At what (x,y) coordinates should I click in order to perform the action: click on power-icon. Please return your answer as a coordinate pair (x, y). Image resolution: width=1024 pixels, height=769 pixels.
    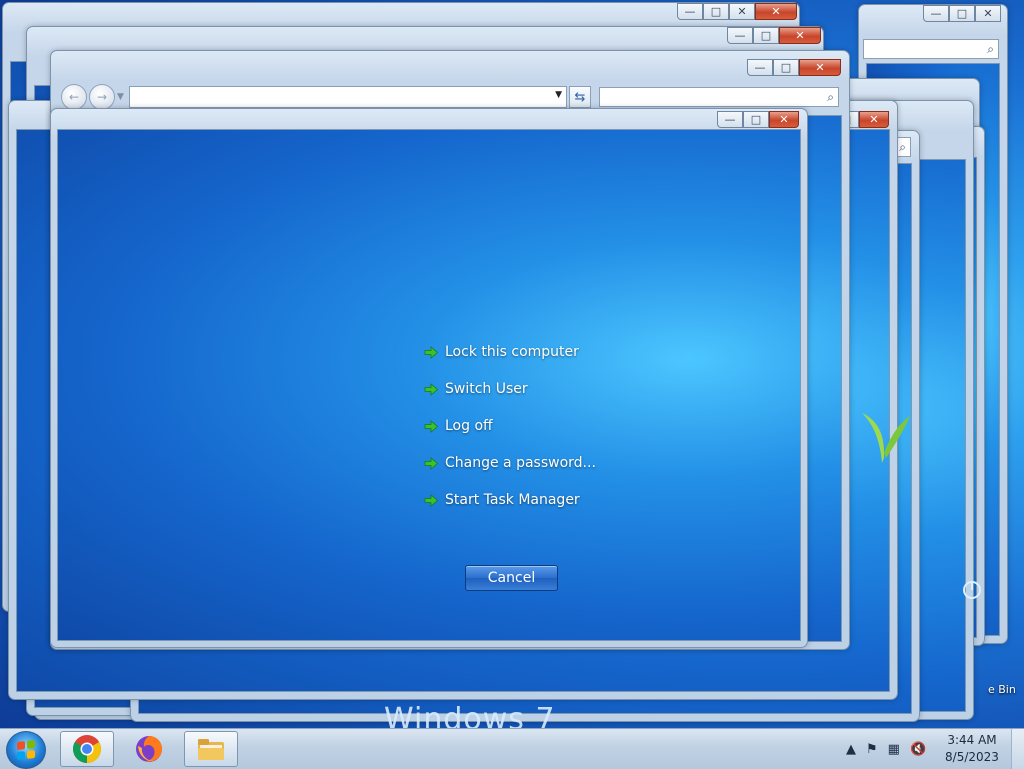
    Looking at the image, I should click on (972, 590).